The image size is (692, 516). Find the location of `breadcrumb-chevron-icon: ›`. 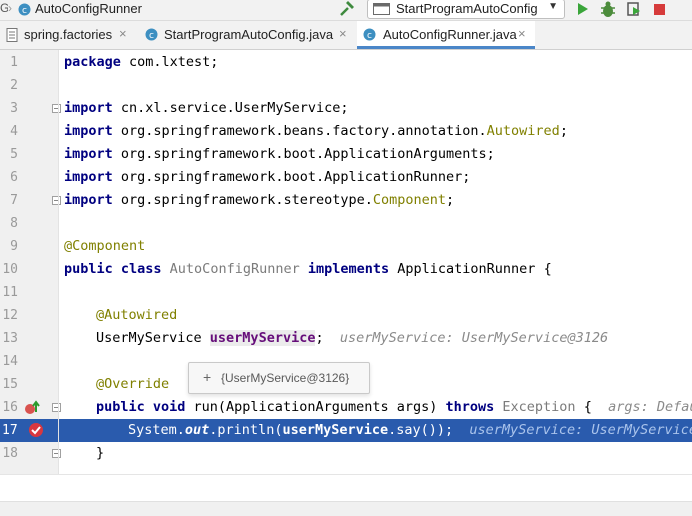

breadcrumb-chevron-icon: › is located at coordinates (10, 8).